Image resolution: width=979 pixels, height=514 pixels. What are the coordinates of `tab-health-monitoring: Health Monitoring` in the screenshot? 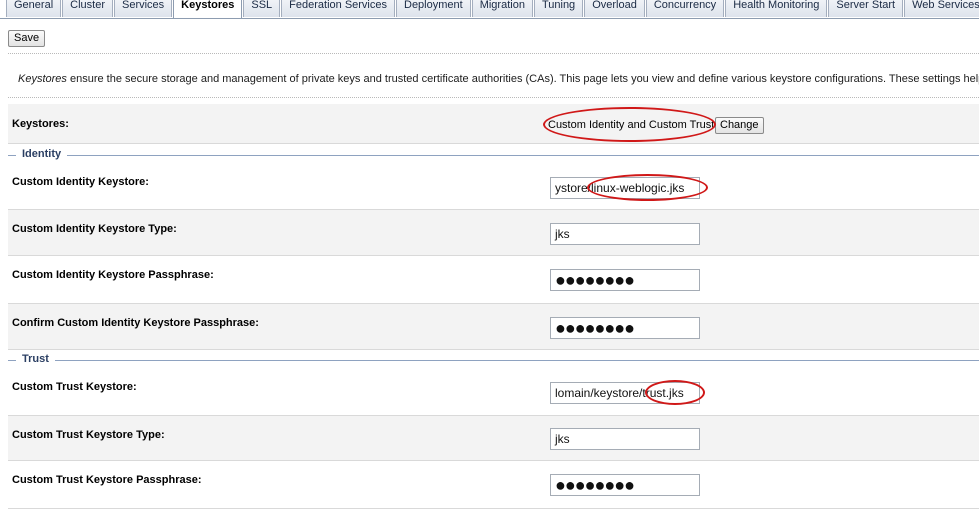 It's located at (776, 8).